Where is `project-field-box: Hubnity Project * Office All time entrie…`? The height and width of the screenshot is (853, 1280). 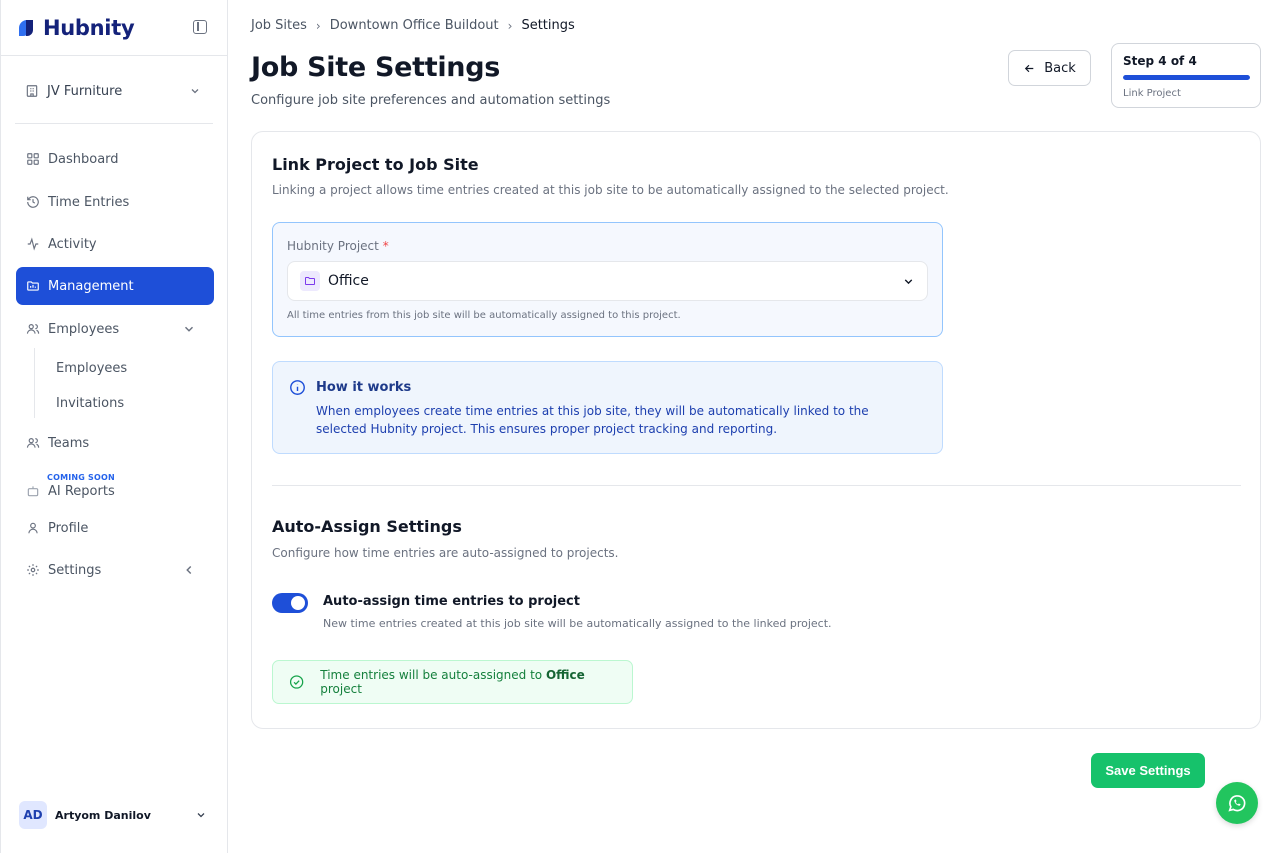
project-field-box: Hubnity Project * Office All time entrie… is located at coordinates (607, 279).